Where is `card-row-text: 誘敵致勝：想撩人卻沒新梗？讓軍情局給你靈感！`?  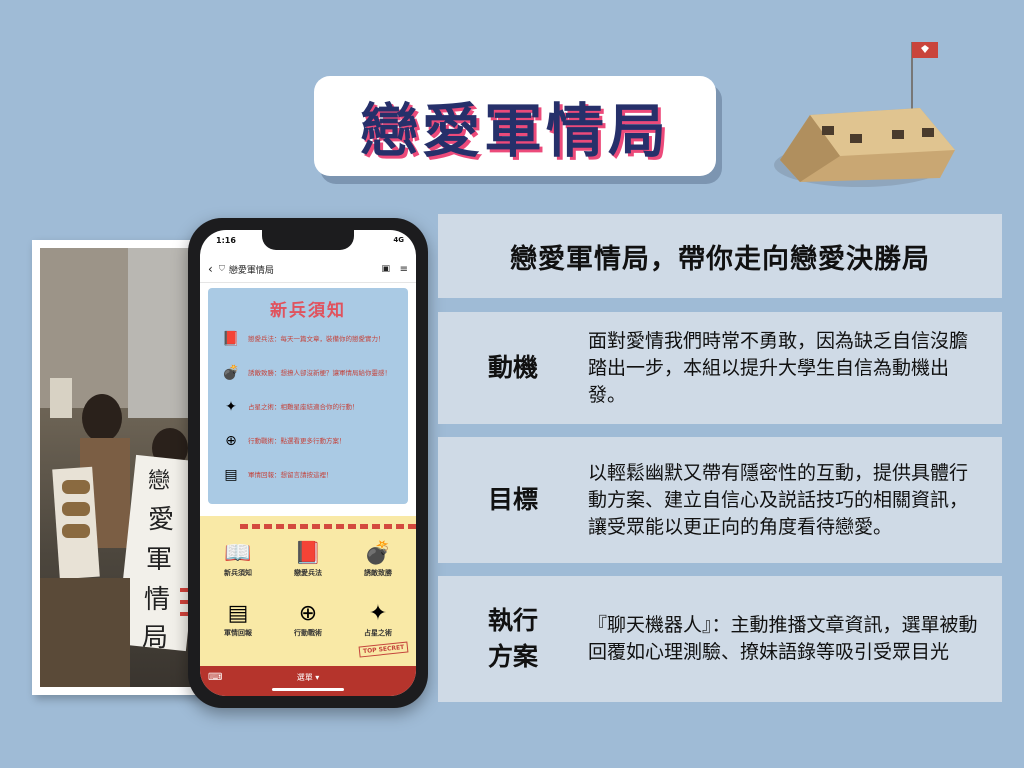
card-row-text: 誘敵致勝：想撩人卻沒新梗？讓軍情局給你靈感！ is located at coordinates (319, 373).